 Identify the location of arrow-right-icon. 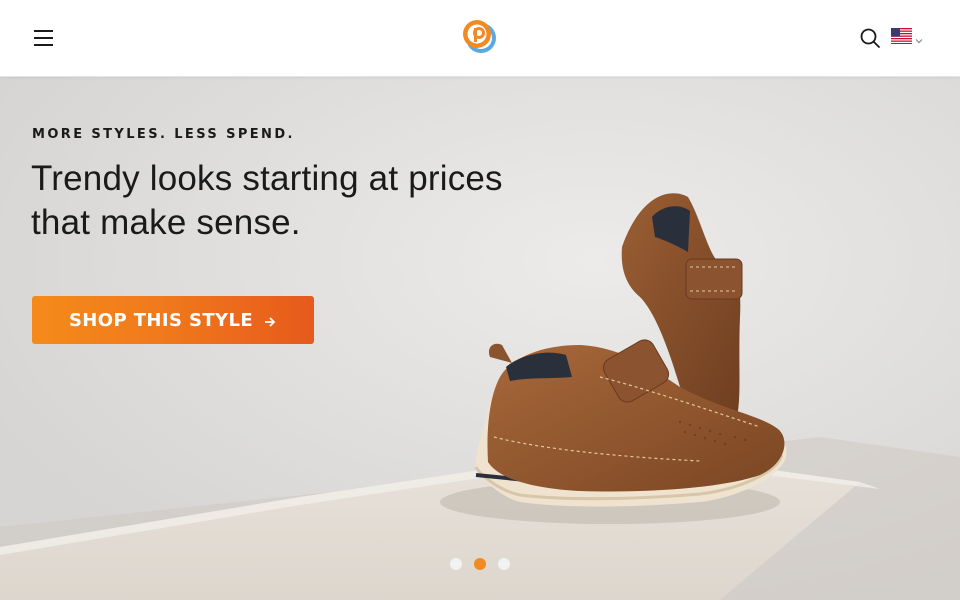
(270, 320).